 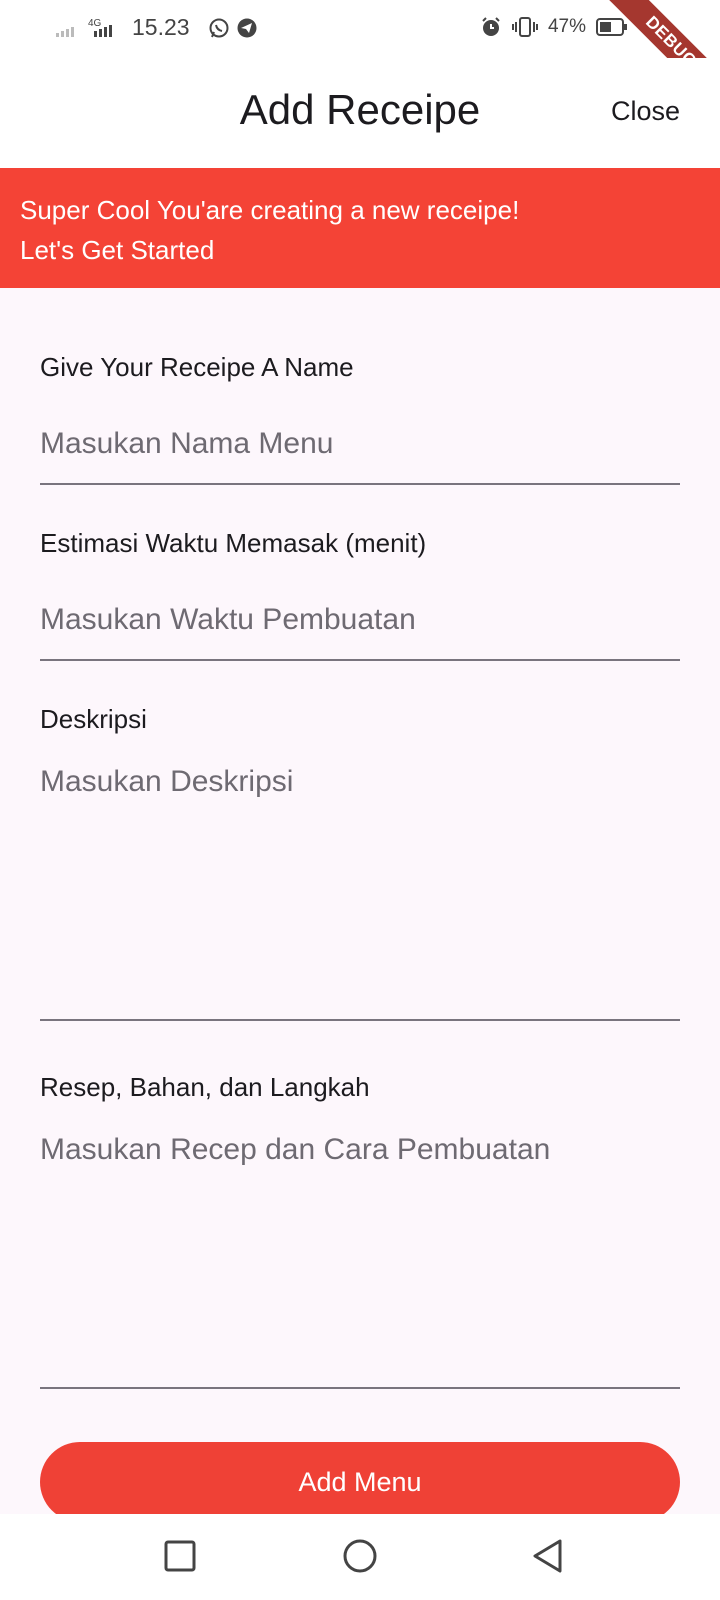 What do you see at coordinates (491, 26) in the screenshot?
I see `alarm-icon` at bounding box center [491, 26].